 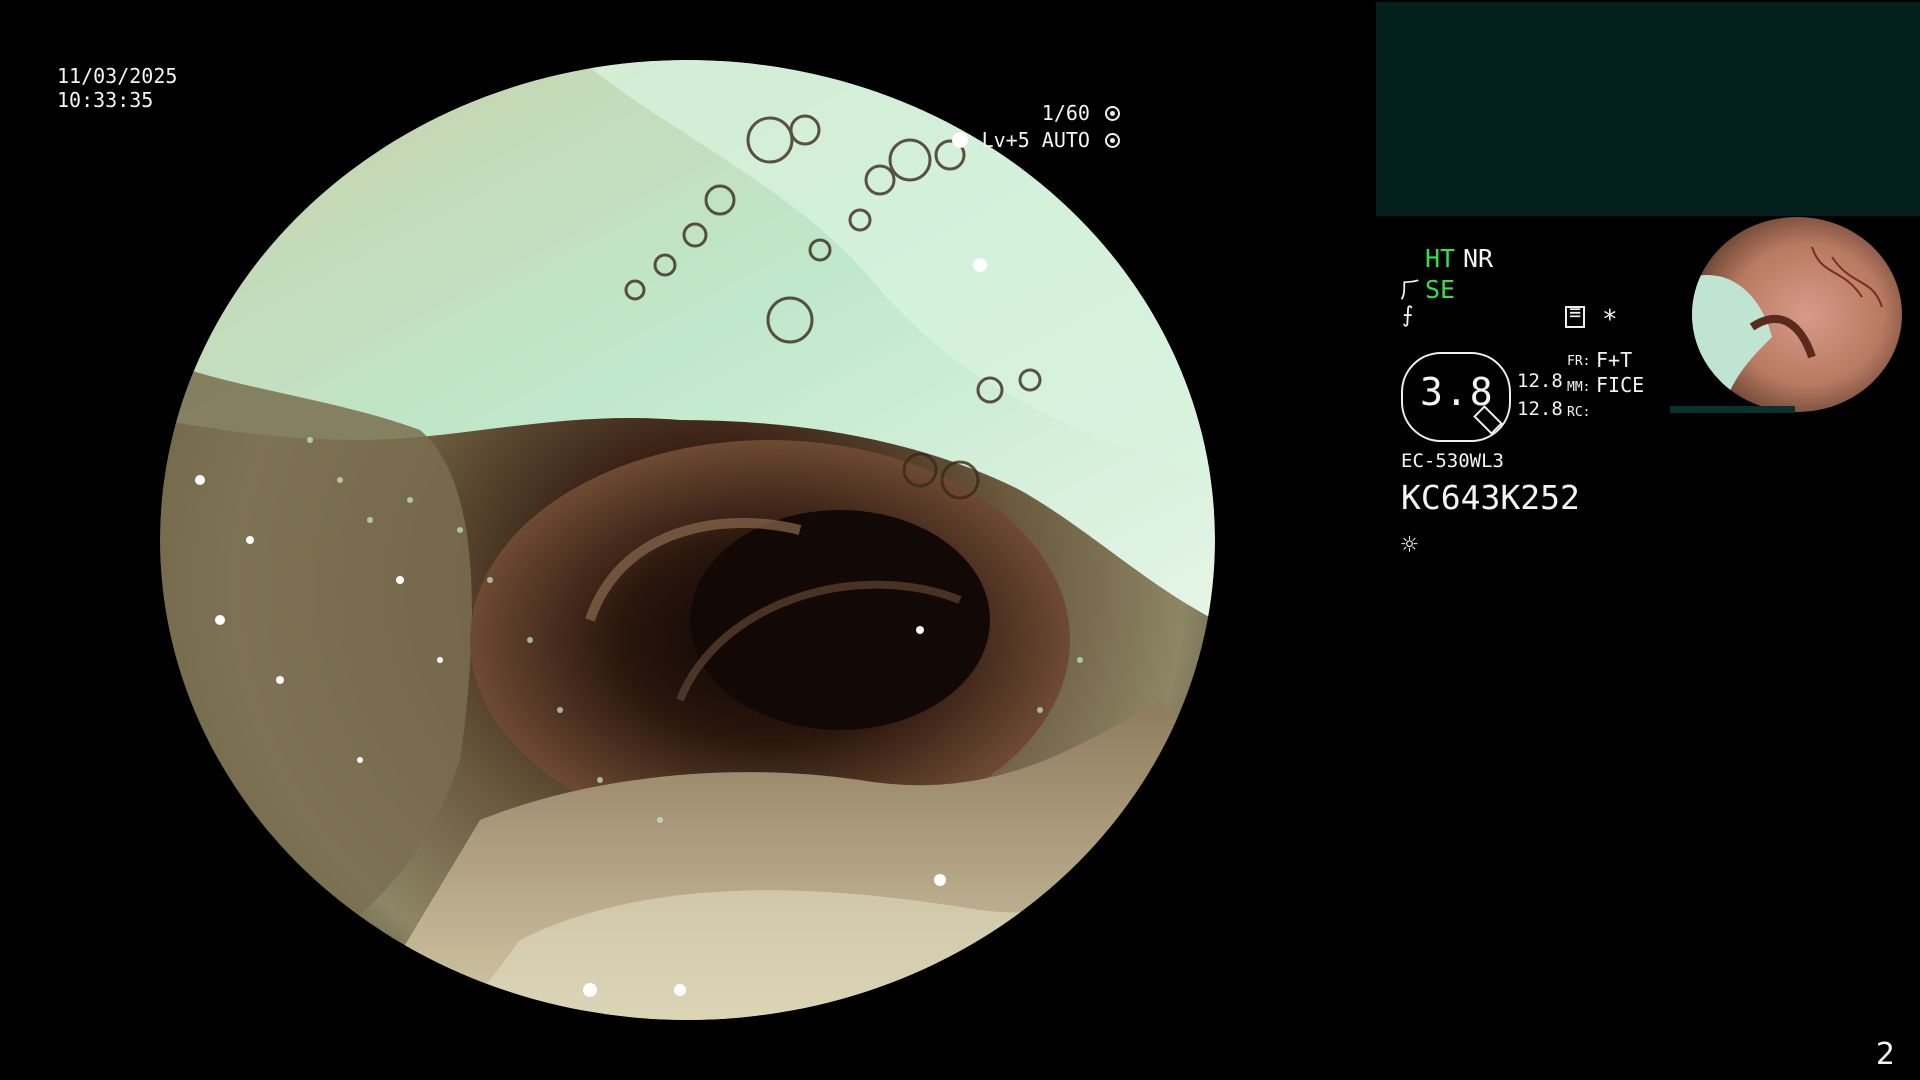 What do you see at coordinates (1648, 109) in the screenshot?
I see `info-panel` at bounding box center [1648, 109].